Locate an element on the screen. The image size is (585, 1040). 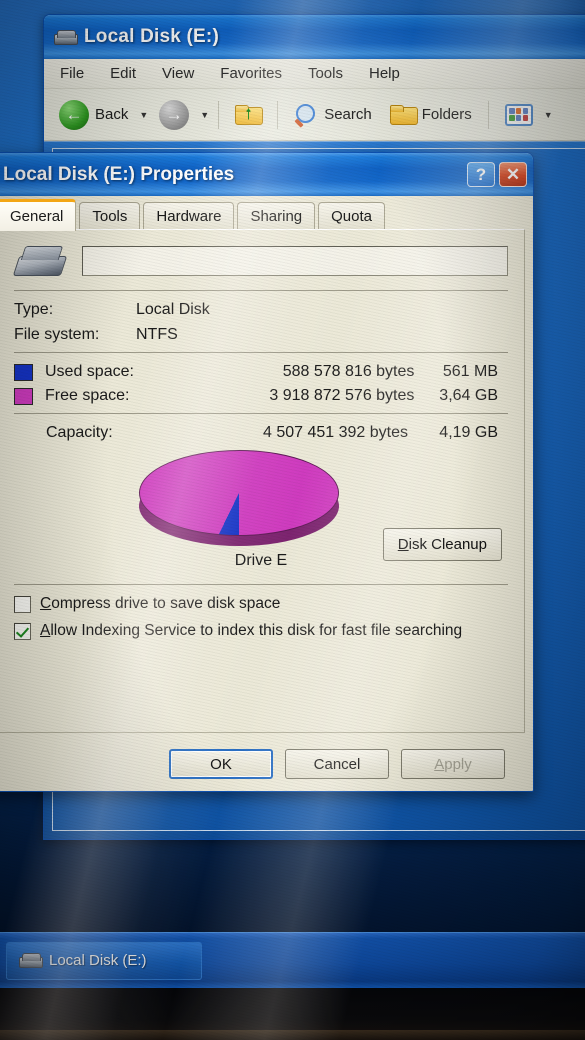
tab-sharing: Sharing is located at coordinates (276, 216).